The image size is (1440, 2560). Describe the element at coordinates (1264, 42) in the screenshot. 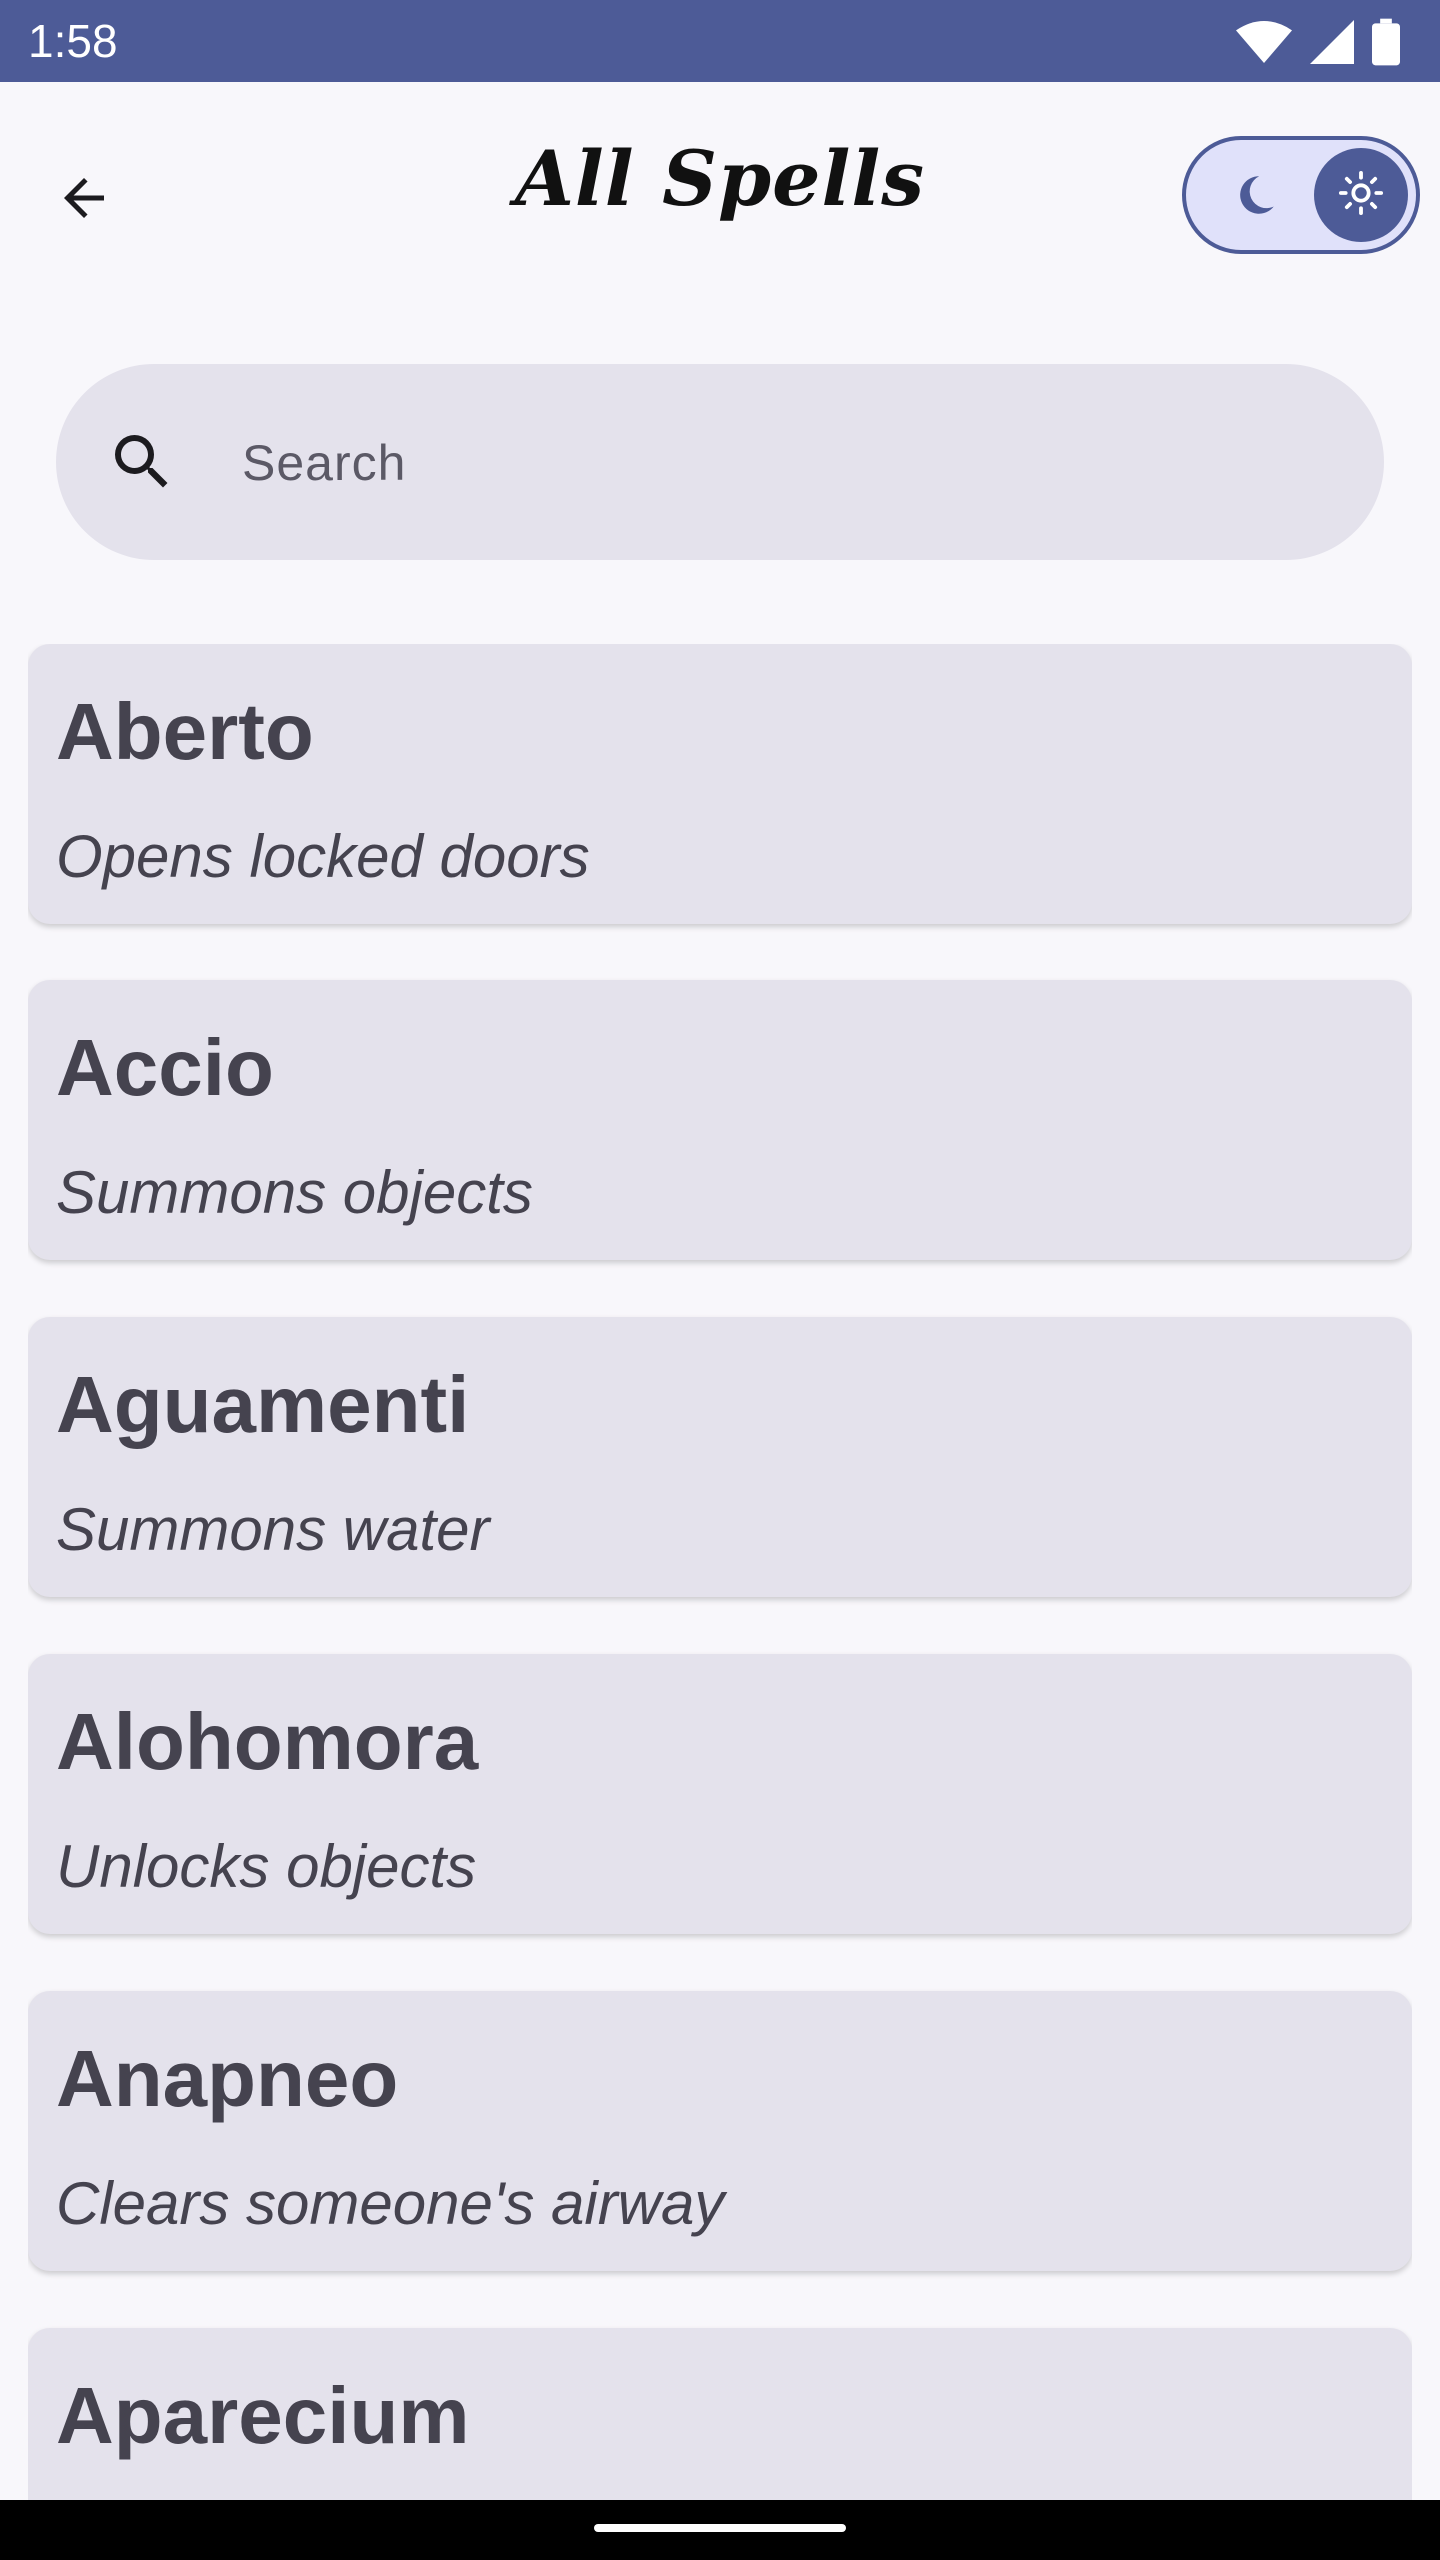

I see `wifi-icon` at that location.